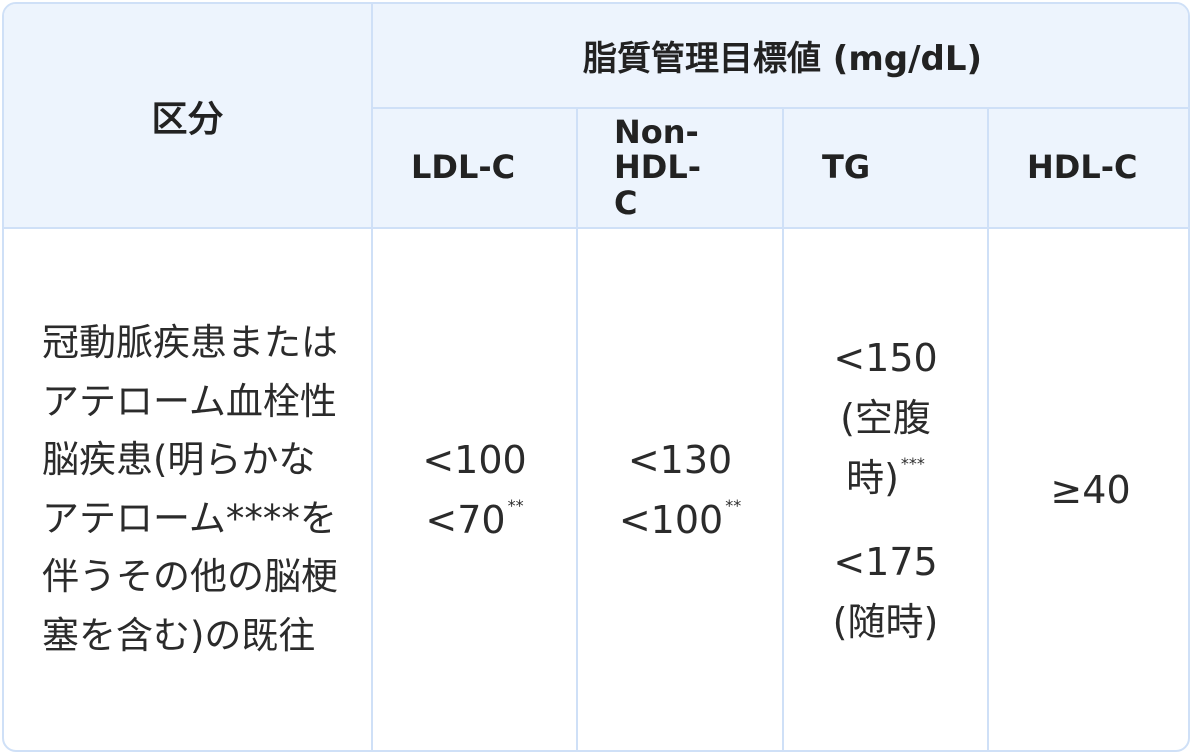 This screenshot has height=756, width=1194. I want to click on tg-cell: <150 (空腹時) *** <175 (随時), so click(885, 488).